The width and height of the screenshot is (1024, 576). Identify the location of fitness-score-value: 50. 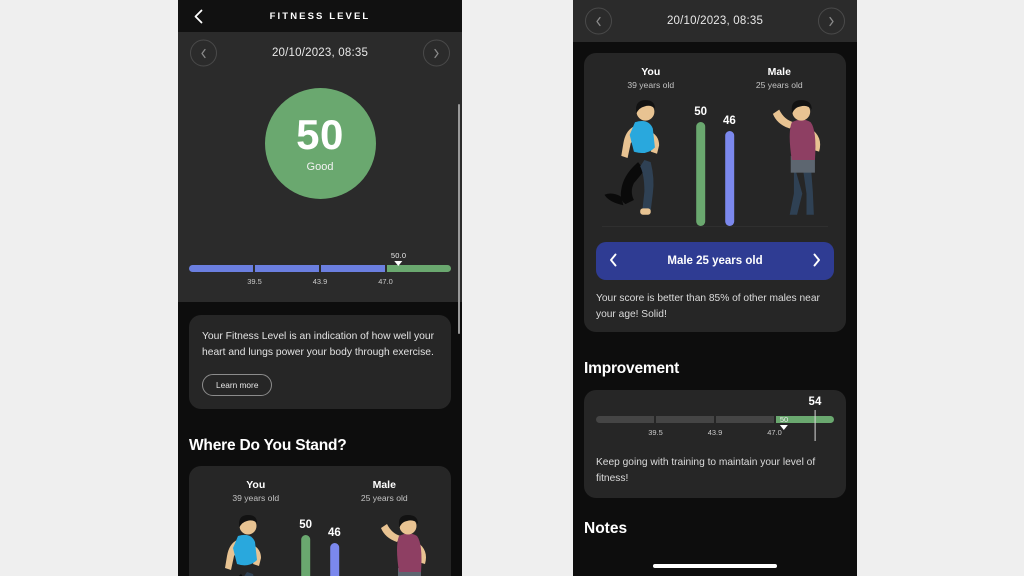
(320, 134).